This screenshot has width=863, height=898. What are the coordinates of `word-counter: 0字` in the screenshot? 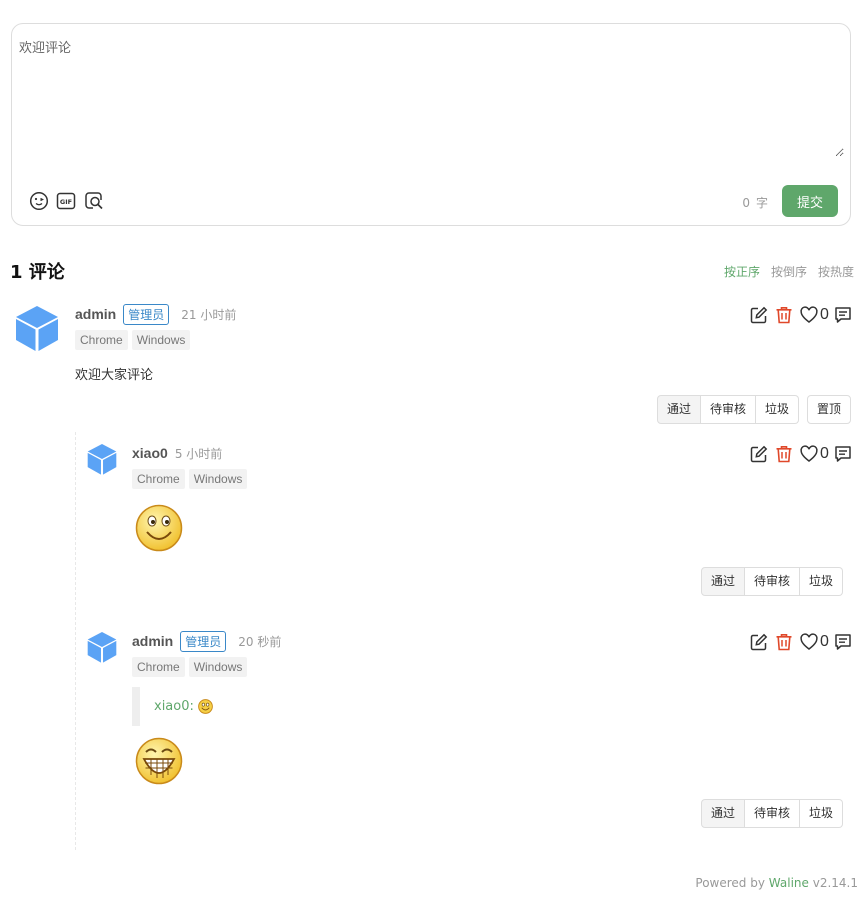 It's located at (755, 202).